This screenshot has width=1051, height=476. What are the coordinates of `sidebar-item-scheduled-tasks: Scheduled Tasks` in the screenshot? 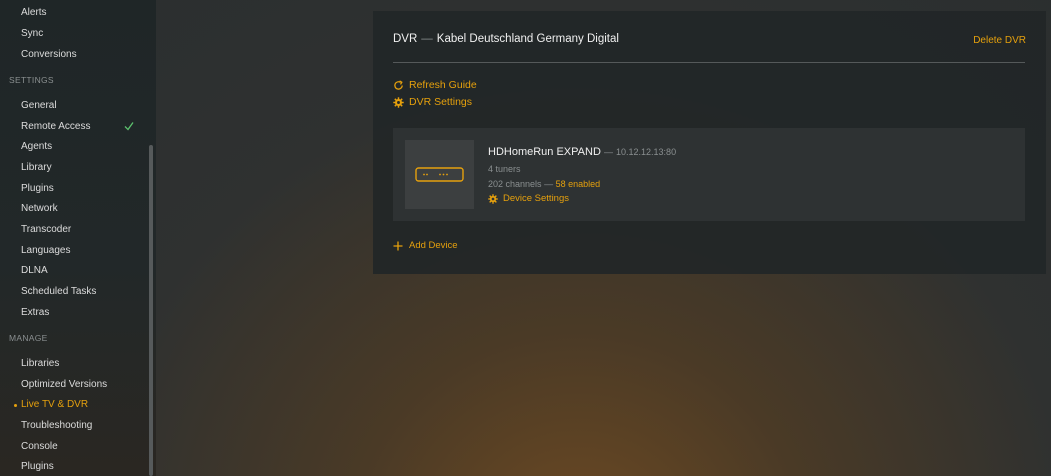 It's located at (58, 292).